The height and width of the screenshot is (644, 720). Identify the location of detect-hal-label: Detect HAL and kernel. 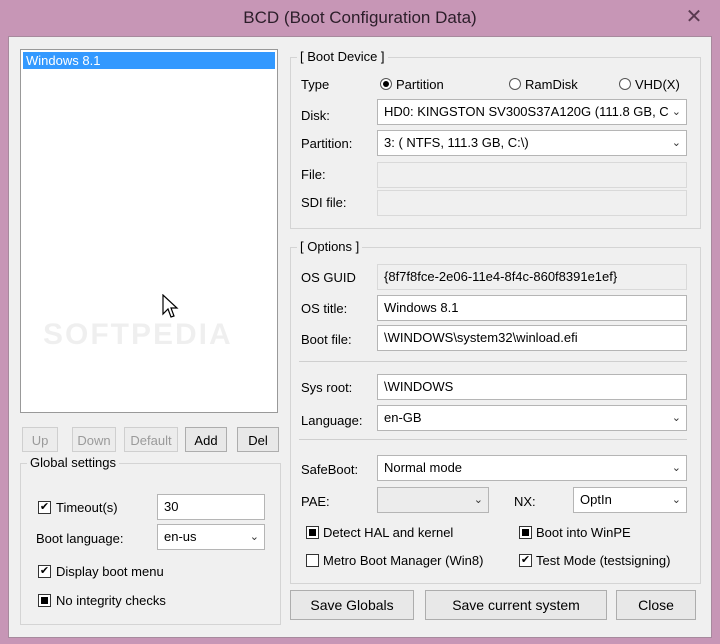
(388, 532).